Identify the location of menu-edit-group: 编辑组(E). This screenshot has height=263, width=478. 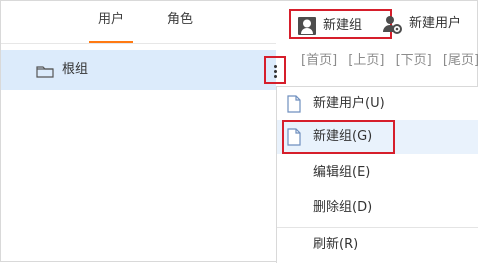
(377, 173).